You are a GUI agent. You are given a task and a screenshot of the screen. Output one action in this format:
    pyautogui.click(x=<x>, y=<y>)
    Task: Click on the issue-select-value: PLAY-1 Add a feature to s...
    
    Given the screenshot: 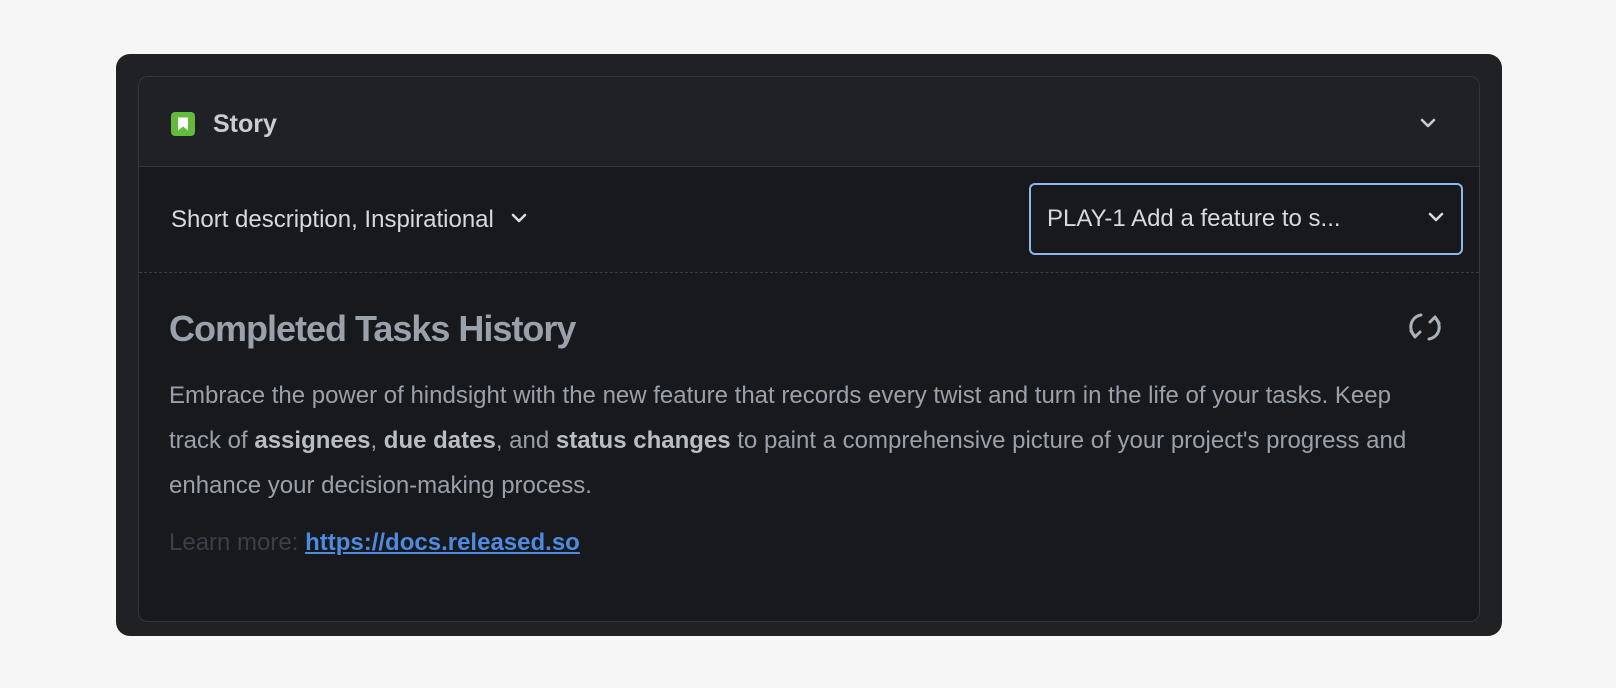 What is the action you would take?
    pyautogui.click(x=1194, y=218)
    